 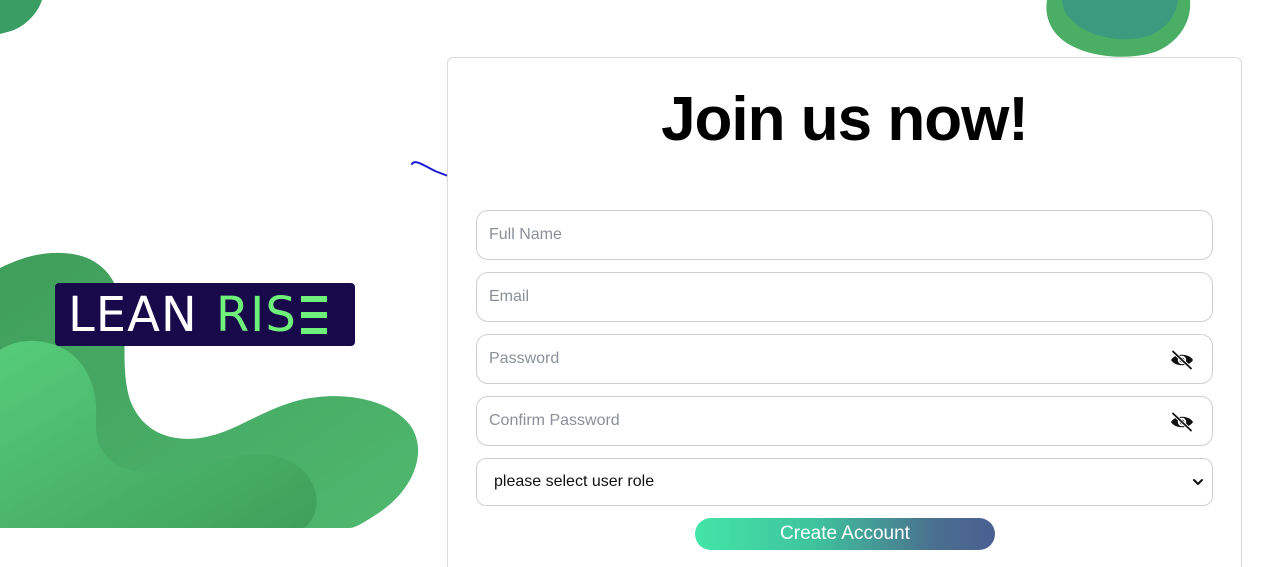 I want to click on full-name-field-wrapper, so click(x=844, y=235).